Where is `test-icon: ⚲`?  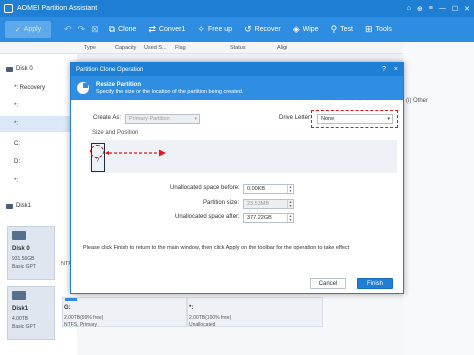 test-icon: ⚲ is located at coordinates (334, 29).